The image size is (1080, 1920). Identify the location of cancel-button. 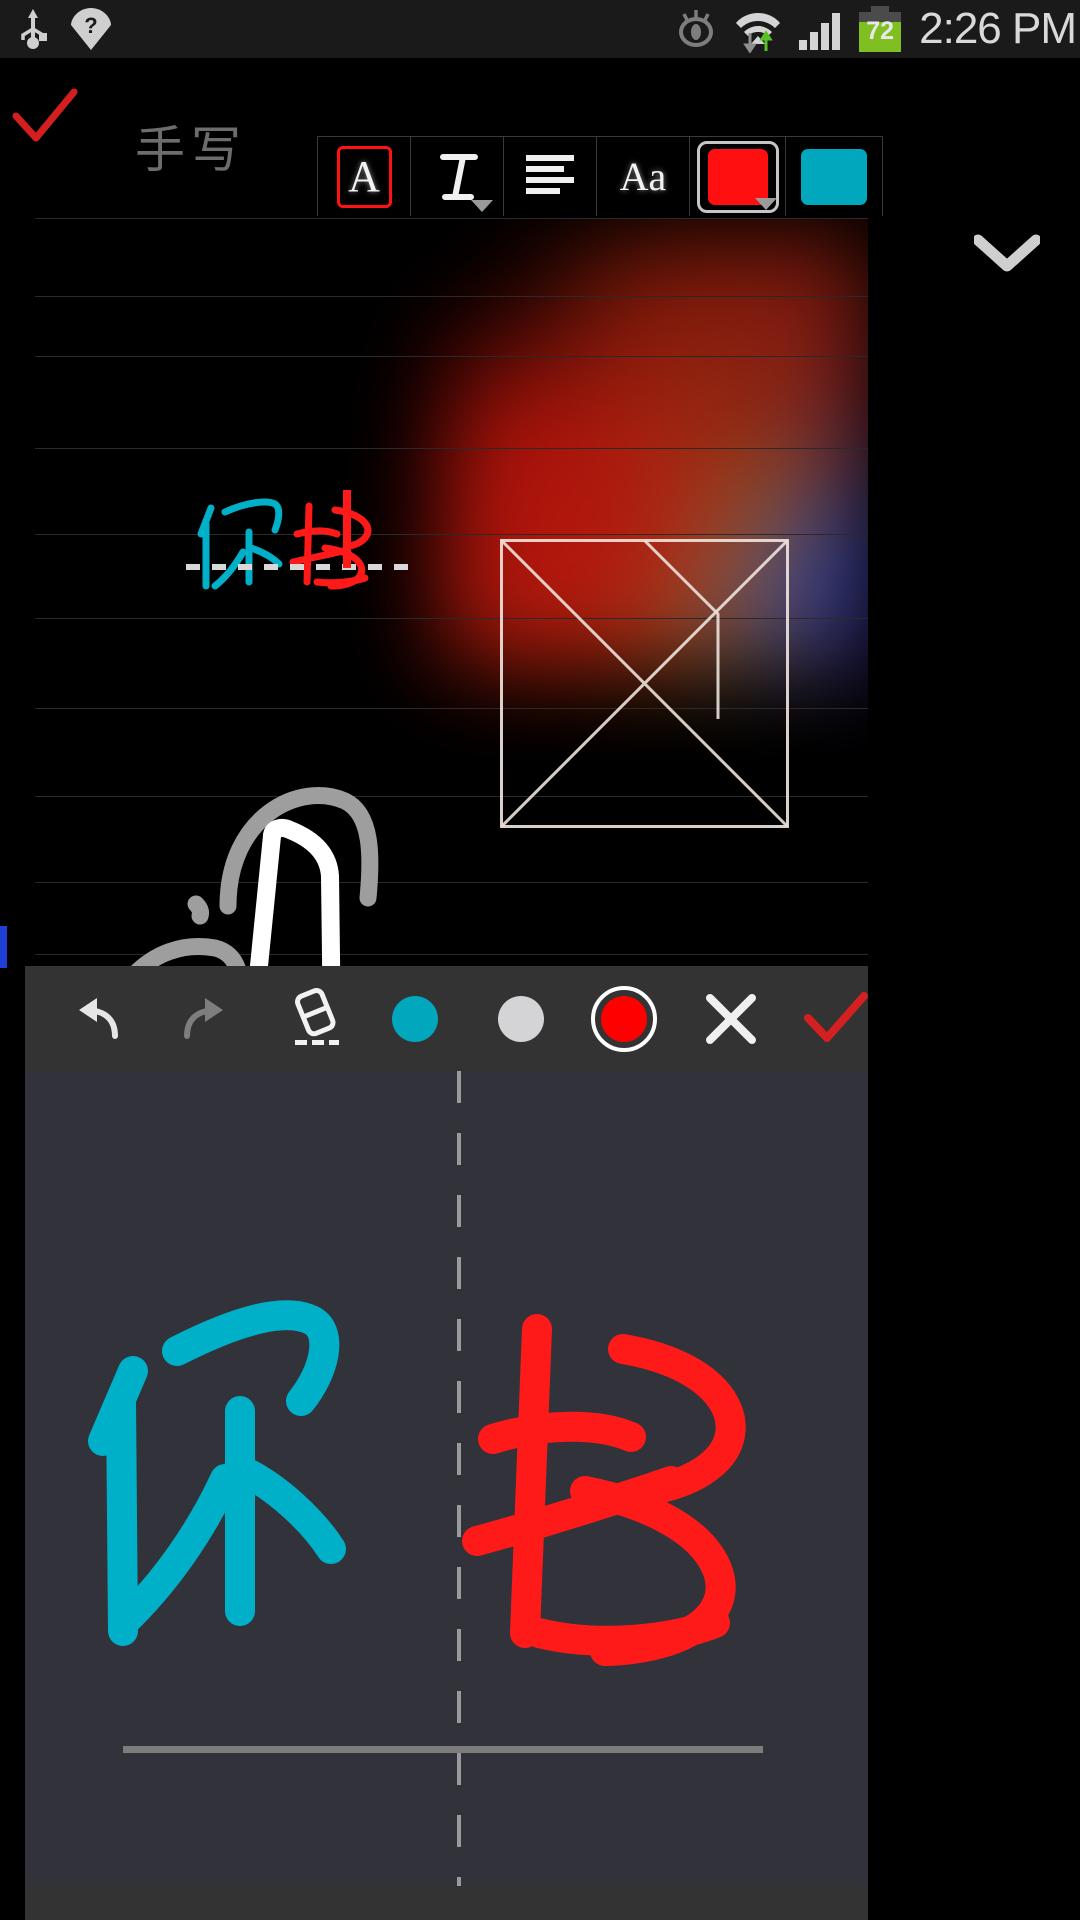
(730, 1018).